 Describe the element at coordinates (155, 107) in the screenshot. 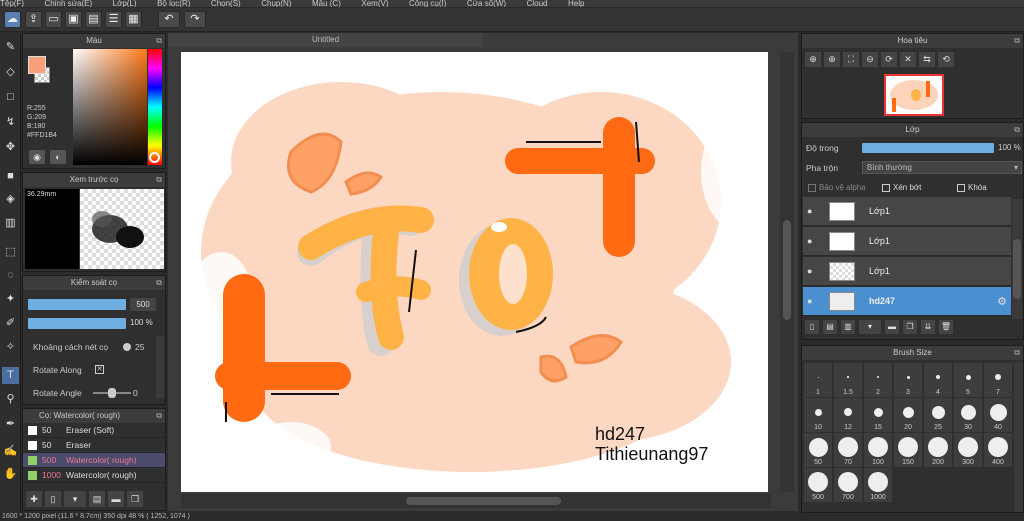

I see `hue-slider` at that location.